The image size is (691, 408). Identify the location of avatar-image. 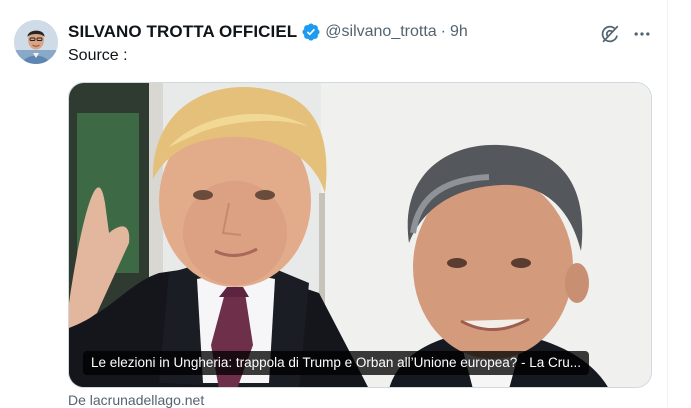
(36, 42).